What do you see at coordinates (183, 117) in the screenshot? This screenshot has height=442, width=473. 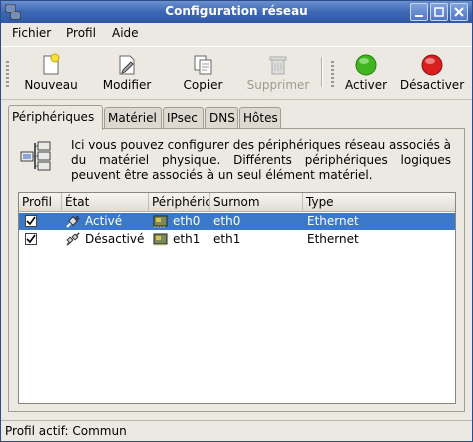 I see `tab-ipsec: IPsec` at bounding box center [183, 117].